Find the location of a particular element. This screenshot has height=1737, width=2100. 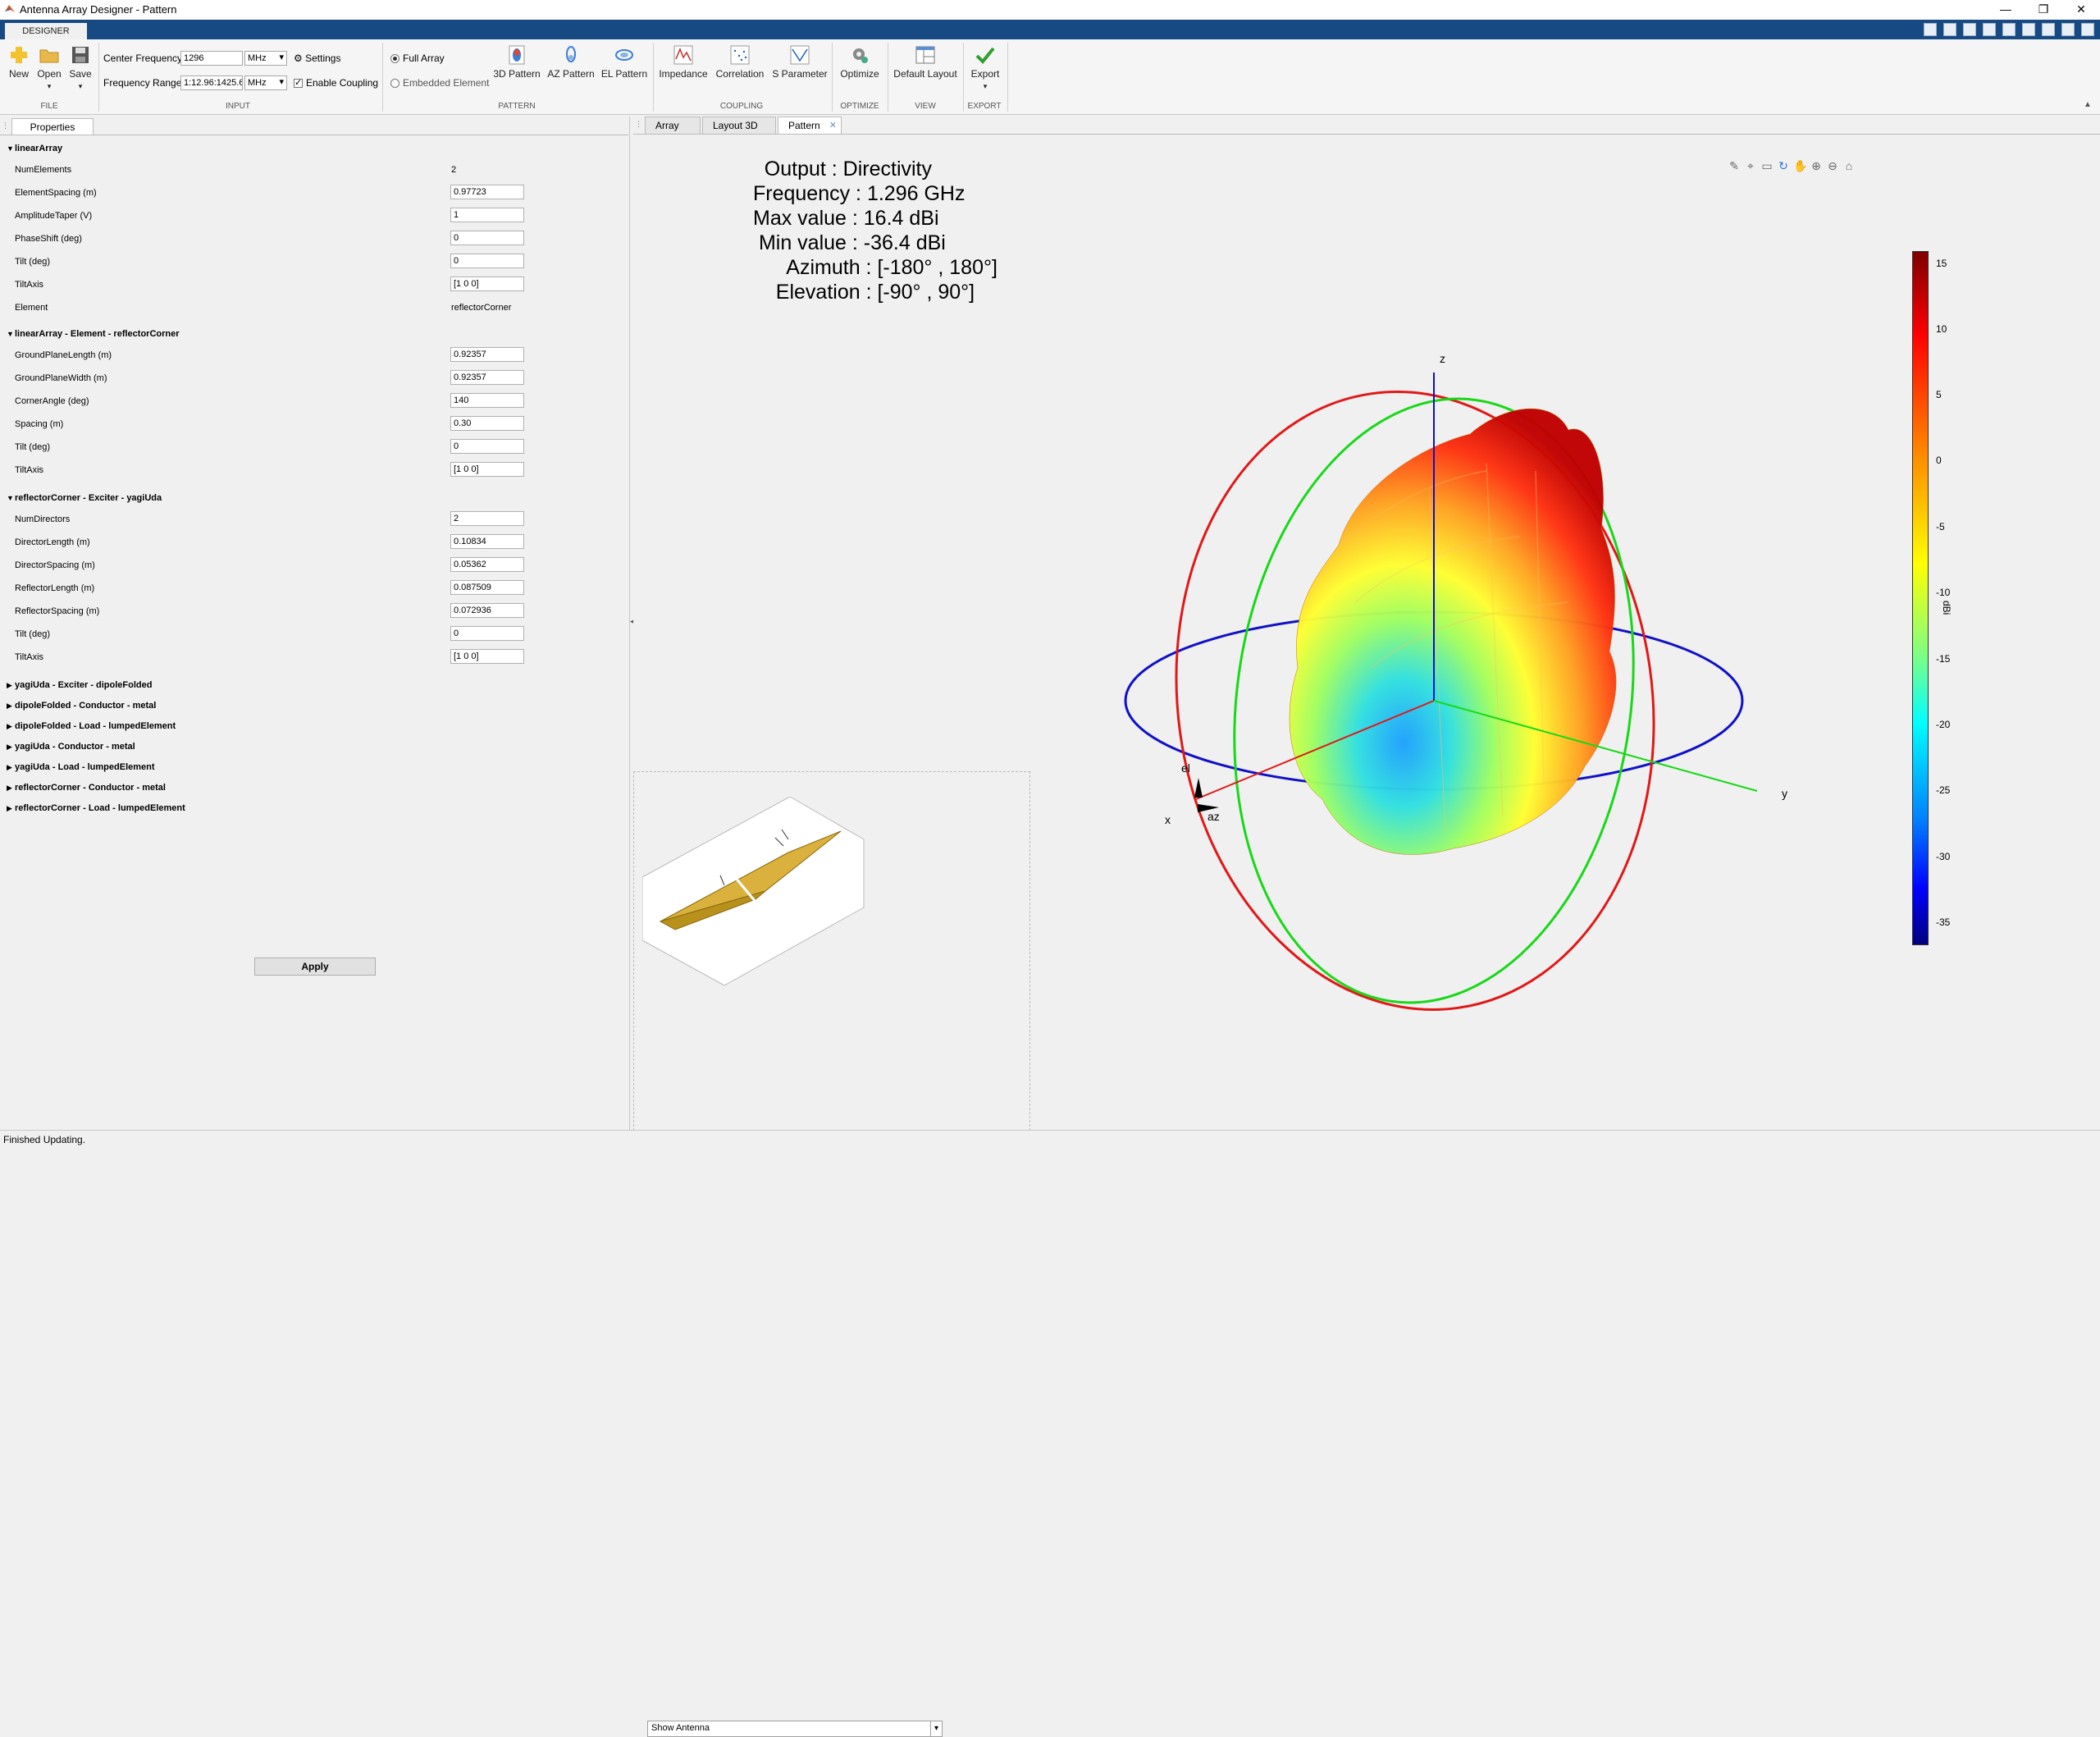

quick-save-icon is located at coordinates (1930, 29).